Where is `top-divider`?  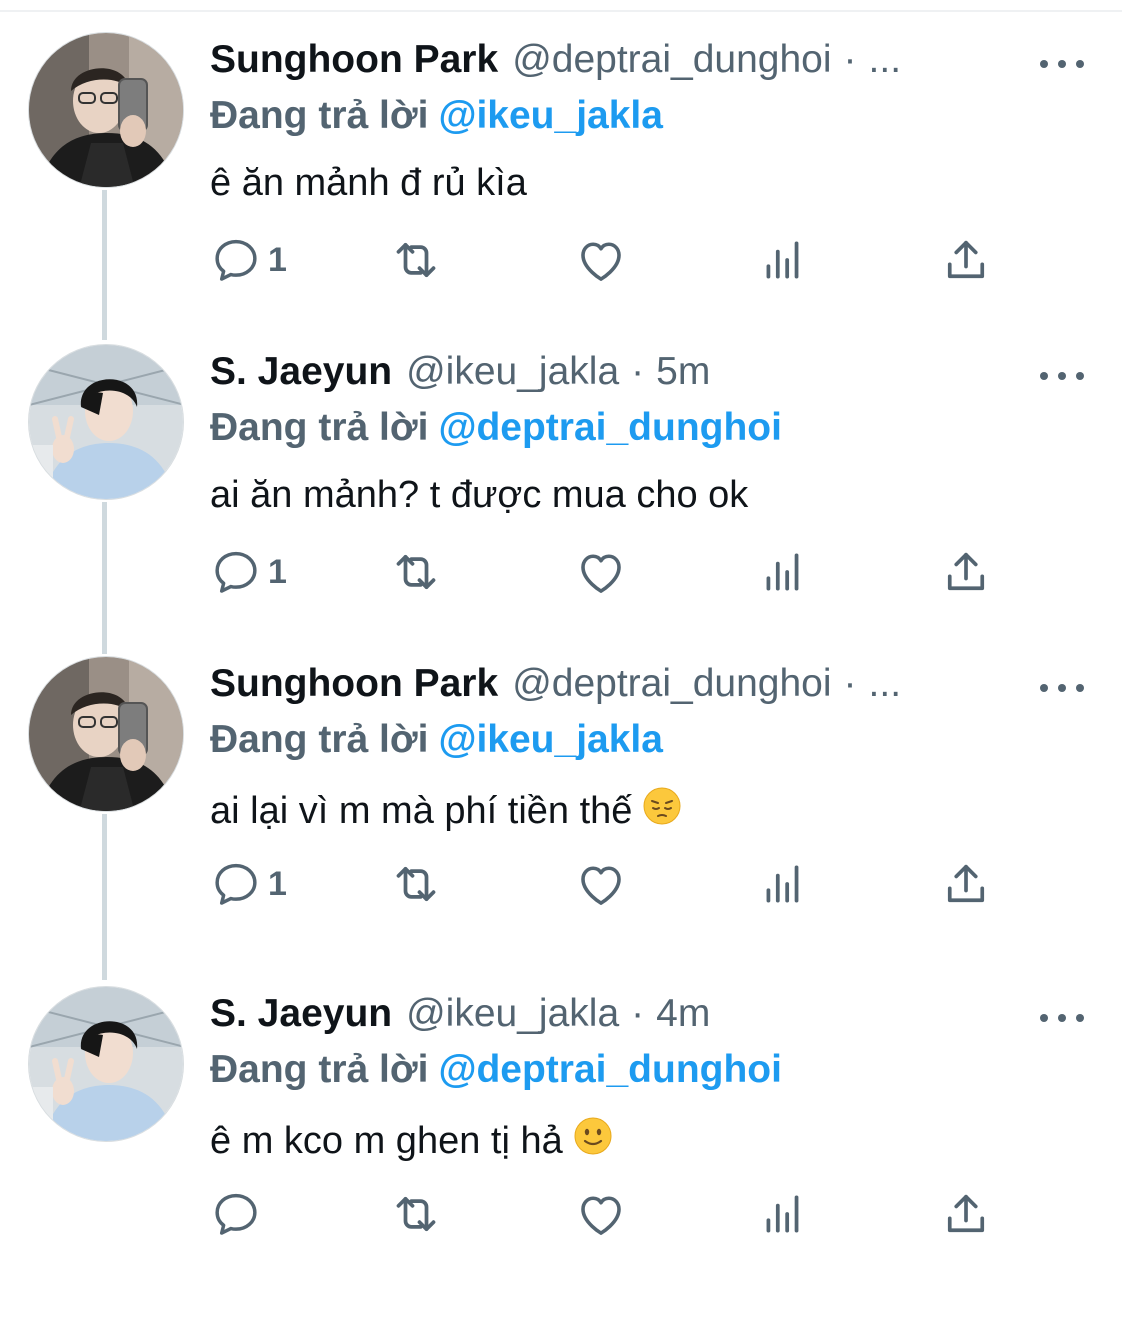 top-divider is located at coordinates (561, 11).